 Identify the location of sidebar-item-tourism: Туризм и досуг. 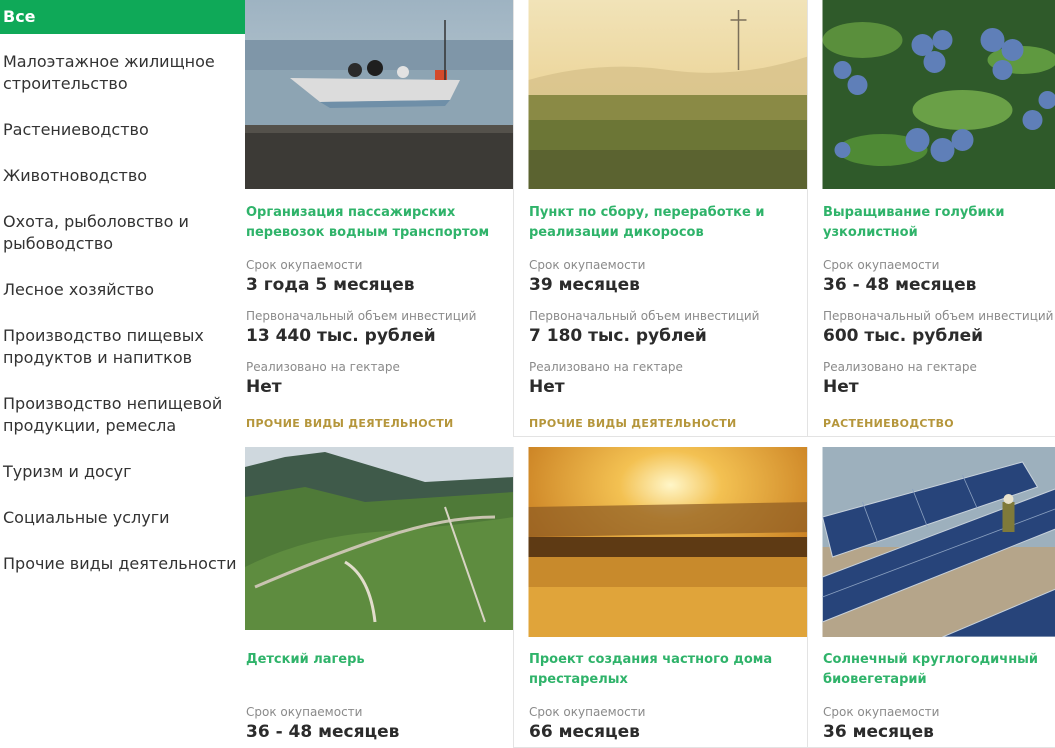
(122, 472).